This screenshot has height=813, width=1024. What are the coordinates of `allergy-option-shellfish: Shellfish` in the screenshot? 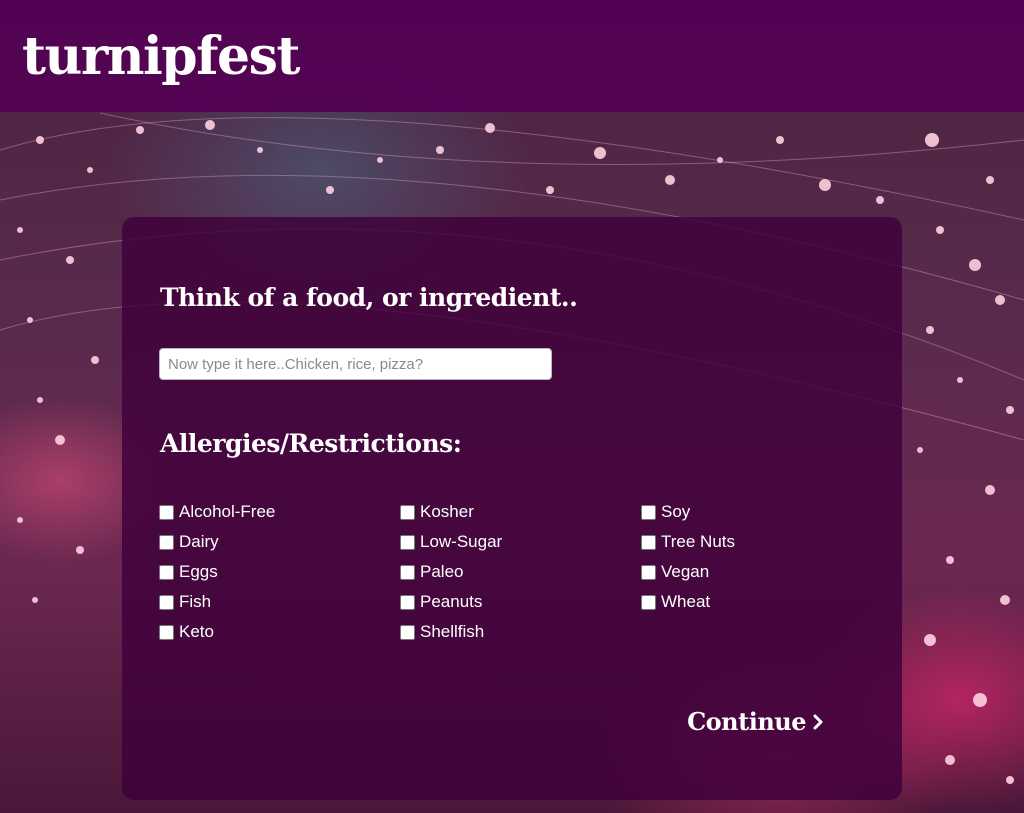 It's located at (520, 632).